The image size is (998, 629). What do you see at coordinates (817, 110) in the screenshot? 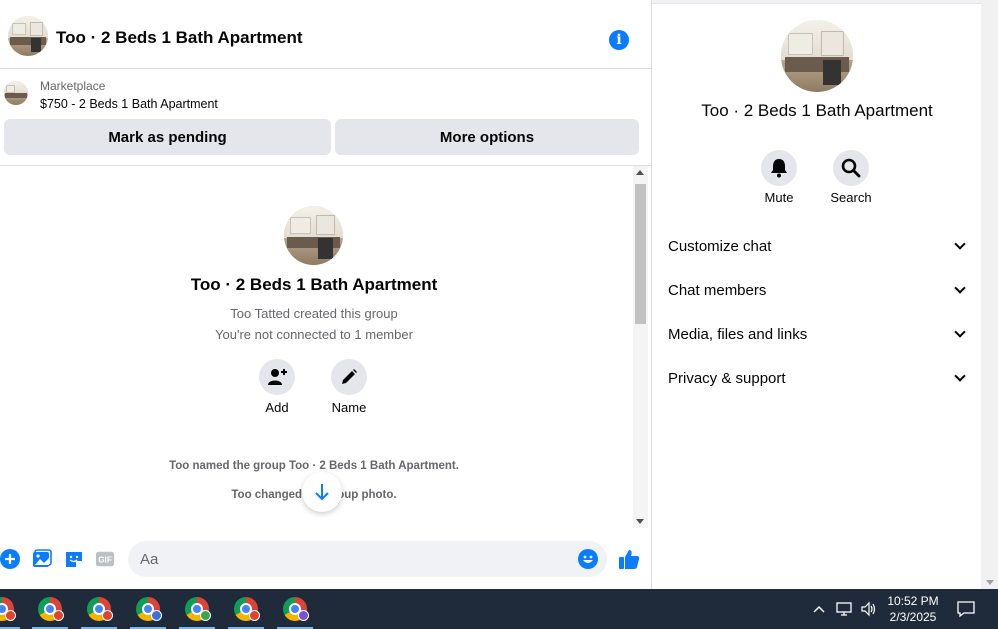
I see `details-title: Too · 2 Beds 1 Bath Apartment` at bounding box center [817, 110].